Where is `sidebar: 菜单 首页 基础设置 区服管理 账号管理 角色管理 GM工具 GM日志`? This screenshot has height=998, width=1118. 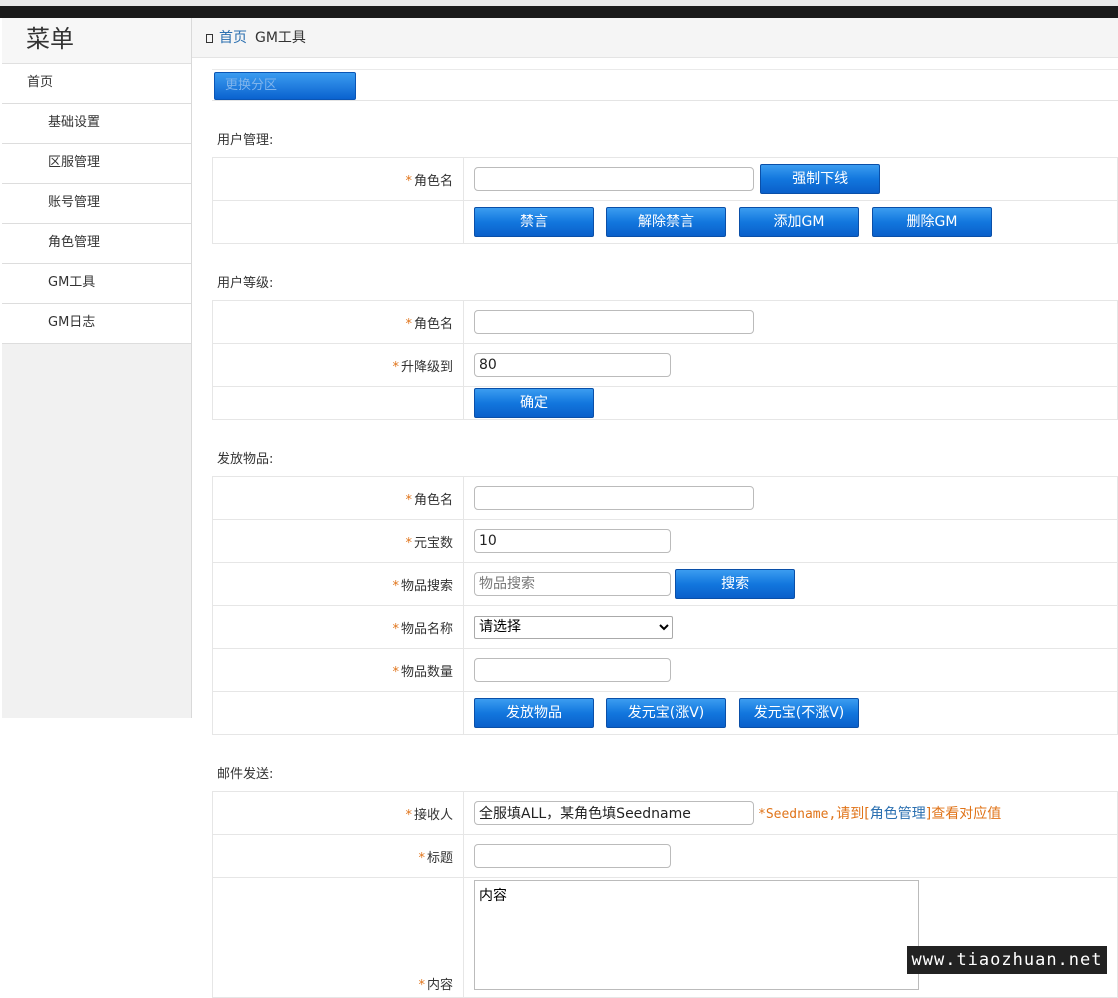
sidebar: 菜单 首页 基础设置 区服管理 账号管理 角色管理 GM工具 GM日志 is located at coordinates (97, 368).